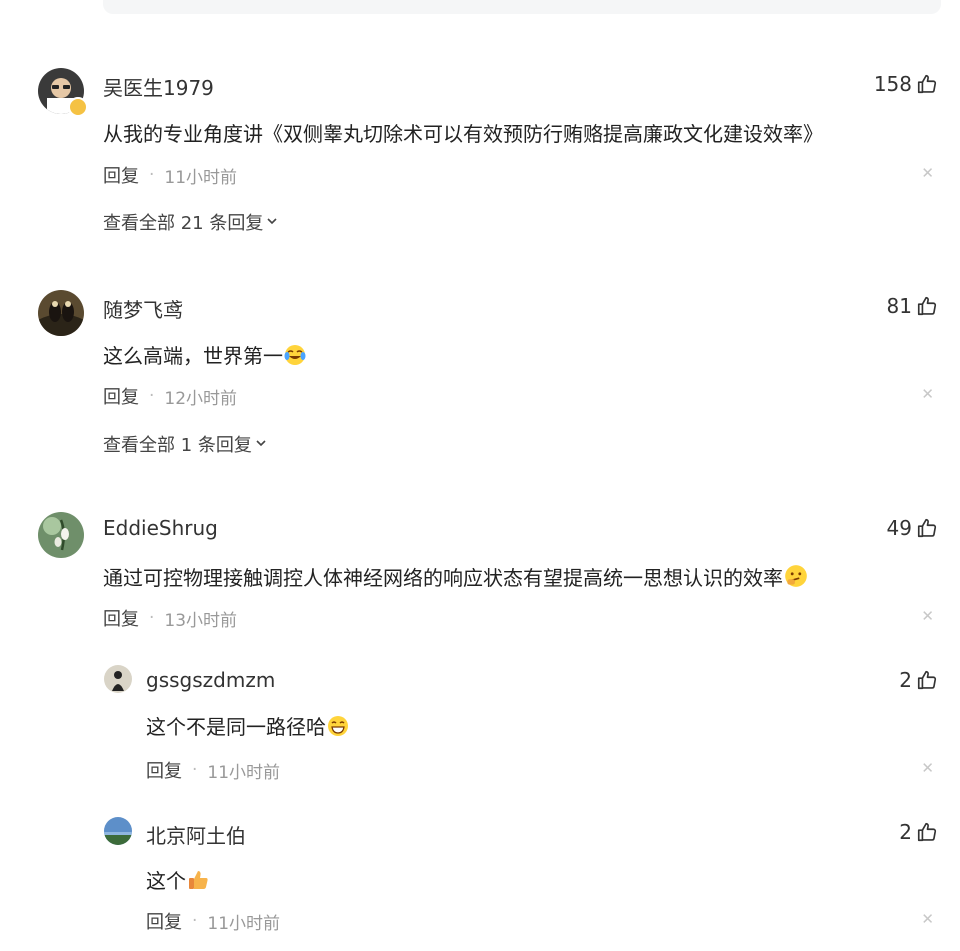 The height and width of the screenshot is (951, 960). What do you see at coordinates (796, 578) in the screenshot?
I see `thinking-emoji-icon` at bounding box center [796, 578].